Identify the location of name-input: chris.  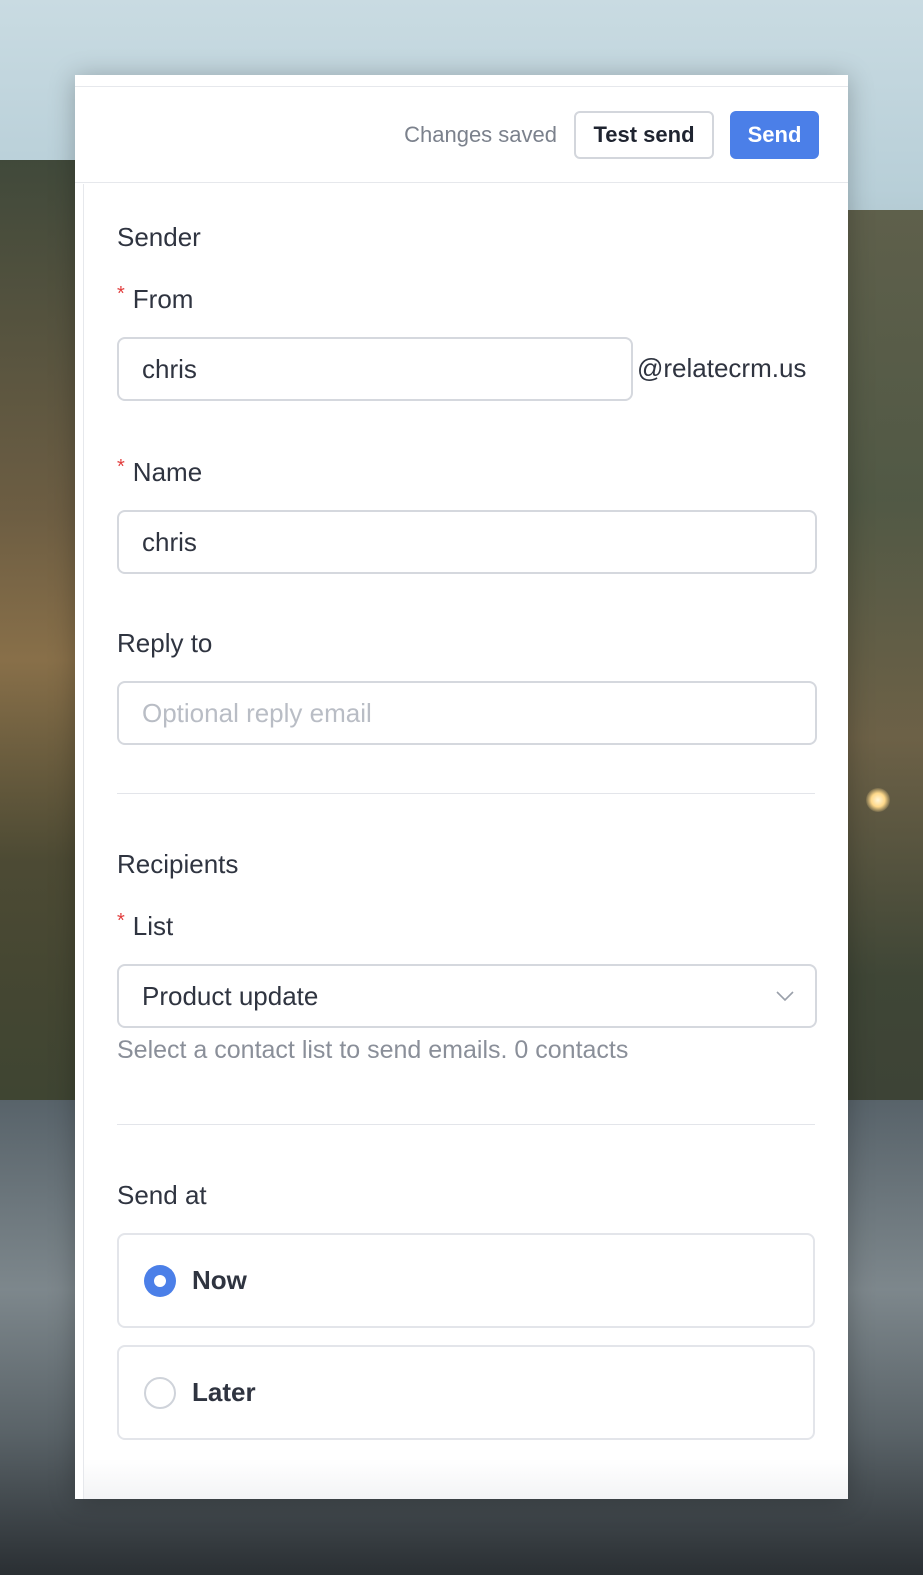
(467, 542).